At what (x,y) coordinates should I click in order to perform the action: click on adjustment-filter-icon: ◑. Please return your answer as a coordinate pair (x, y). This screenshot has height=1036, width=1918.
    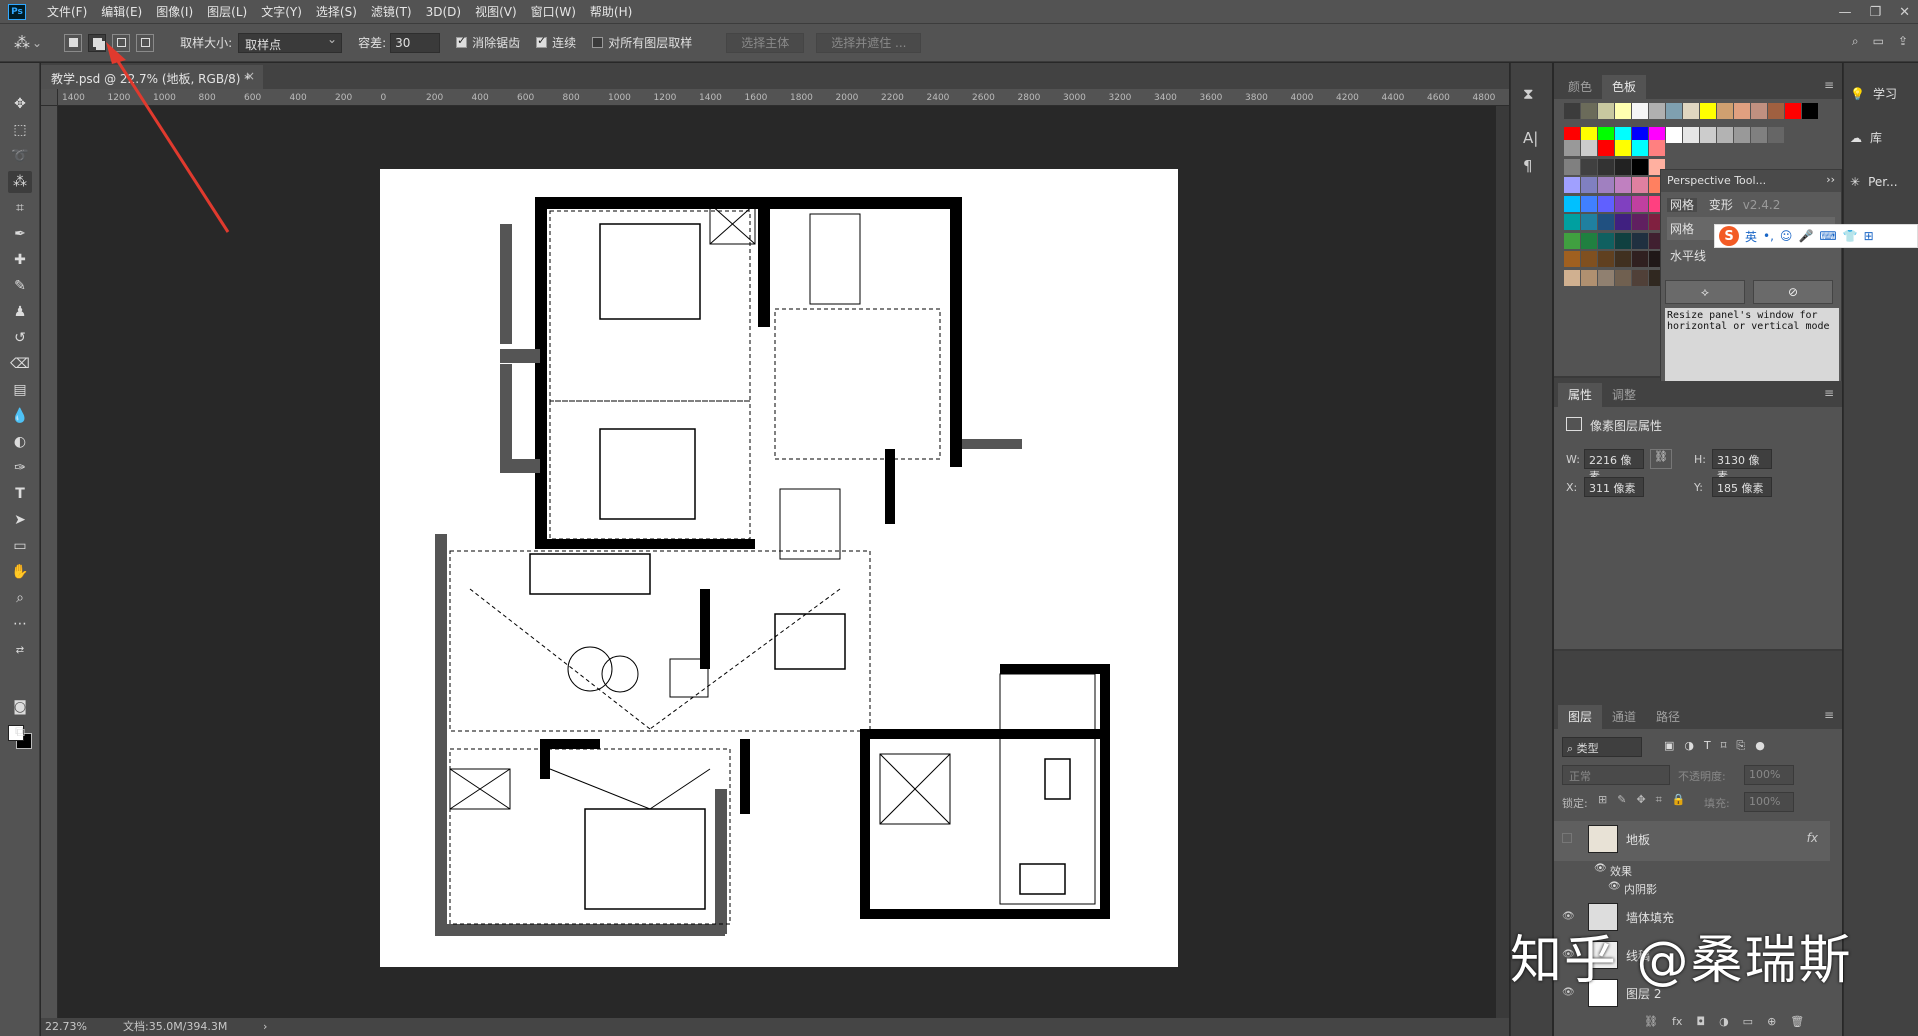
    Looking at the image, I should click on (1689, 746).